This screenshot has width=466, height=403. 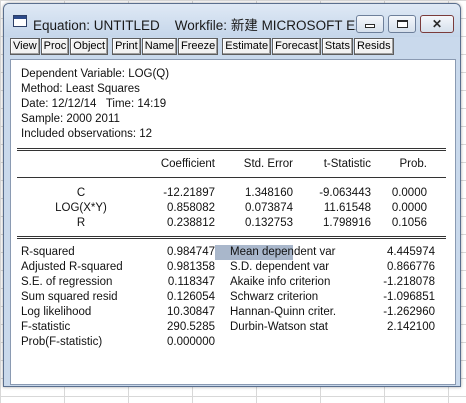 I want to click on stat-label: Adjusted R-squared, so click(x=72, y=267).